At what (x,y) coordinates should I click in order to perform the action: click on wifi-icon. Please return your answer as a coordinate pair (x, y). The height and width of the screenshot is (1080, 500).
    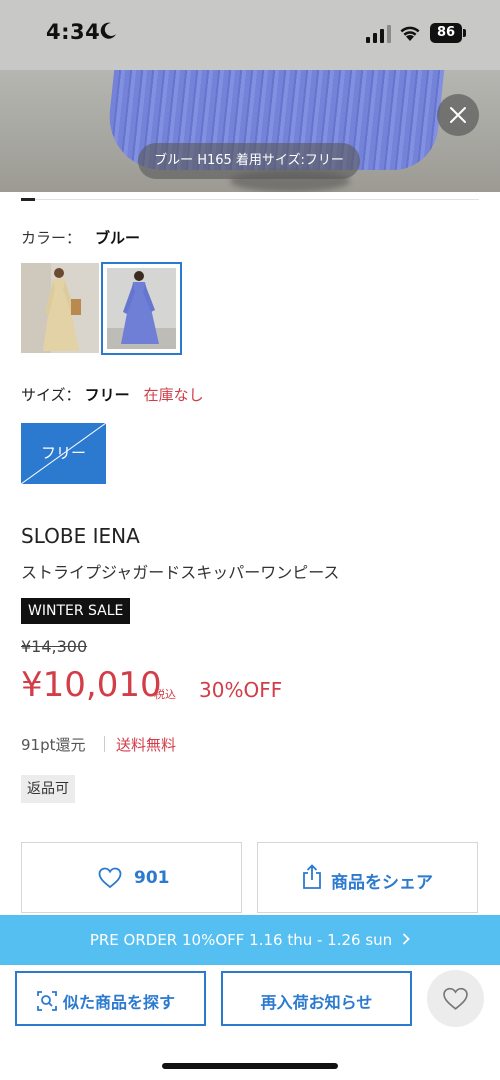
    Looking at the image, I should click on (410, 33).